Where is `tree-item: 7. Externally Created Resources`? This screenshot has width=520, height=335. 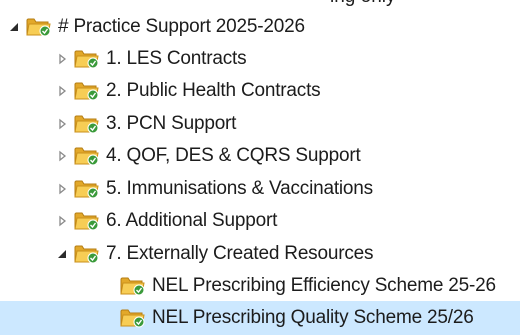
tree-item: 7. Externally Created Resources is located at coordinates (260, 254).